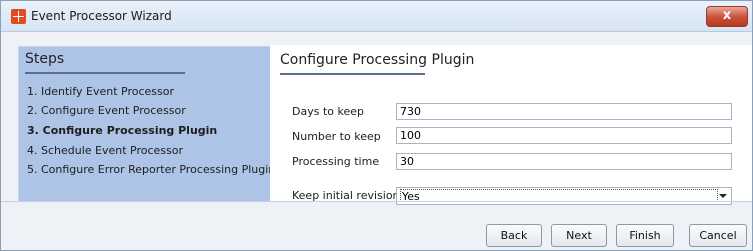 The width and height of the screenshot is (753, 251). Describe the element at coordinates (564, 135) in the screenshot. I see `number-to-keep-input` at that location.